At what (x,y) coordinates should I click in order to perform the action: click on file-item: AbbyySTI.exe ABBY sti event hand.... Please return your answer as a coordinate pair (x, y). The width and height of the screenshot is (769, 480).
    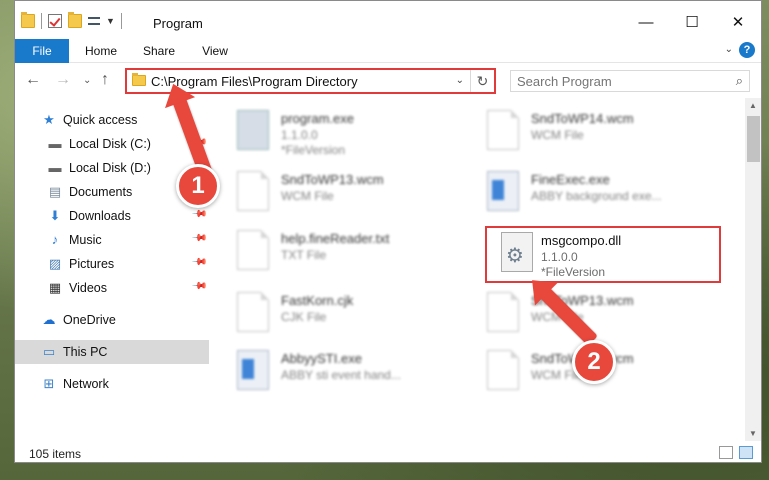
    Looking at the image, I should click on (331, 370).